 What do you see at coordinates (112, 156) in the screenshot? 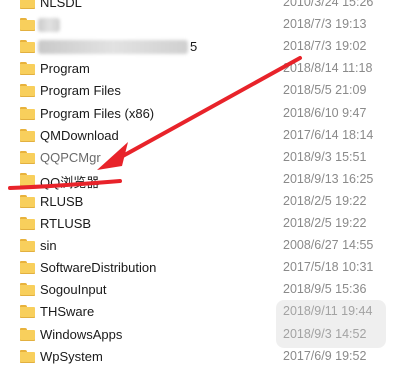
I see `annotation-arrowhead` at bounding box center [112, 156].